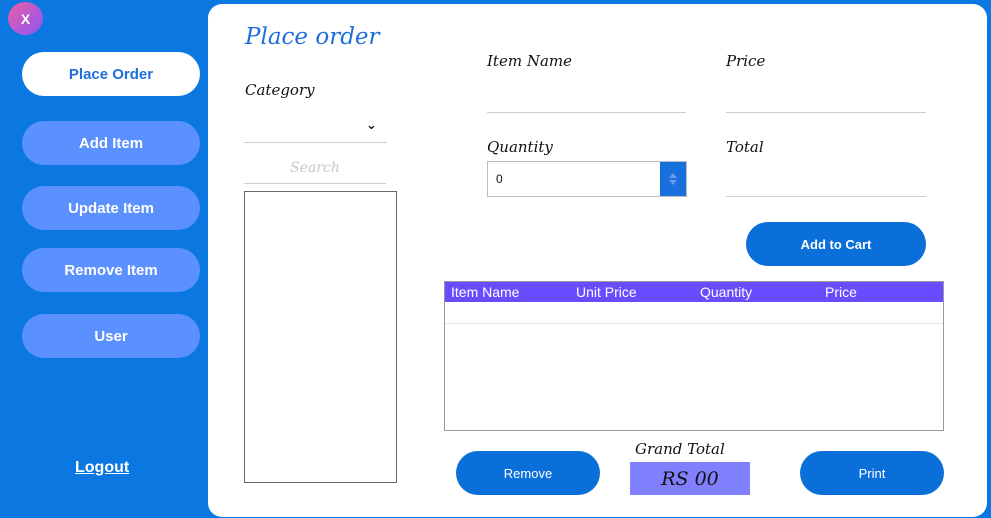 This screenshot has width=991, height=518. I want to click on total-underline, so click(826, 196).